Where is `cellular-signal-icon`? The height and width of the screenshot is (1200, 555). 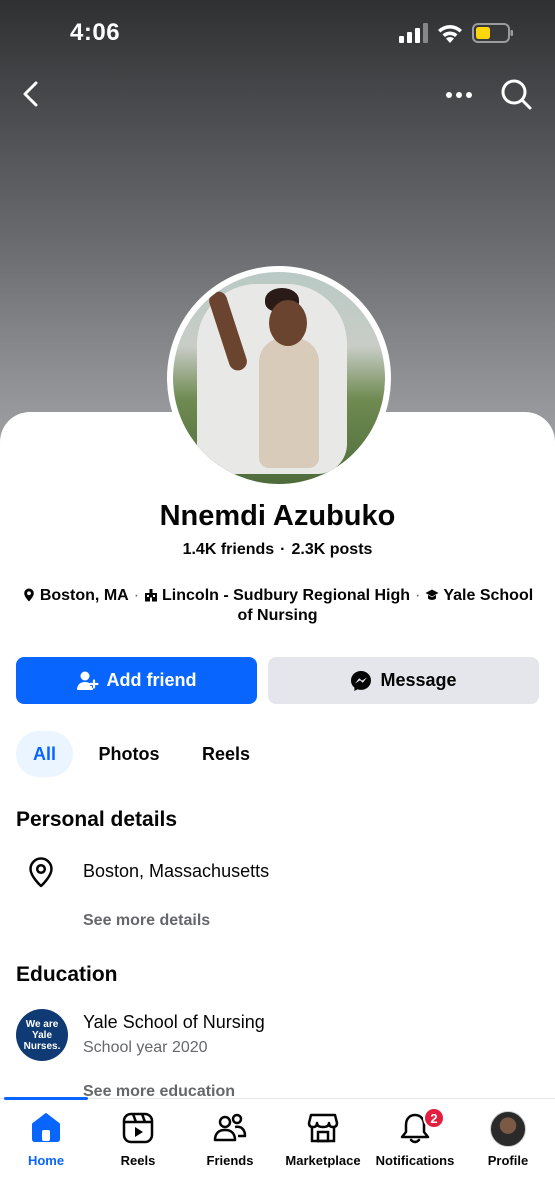
cellular-signal-icon is located at coordinates (413, 33).